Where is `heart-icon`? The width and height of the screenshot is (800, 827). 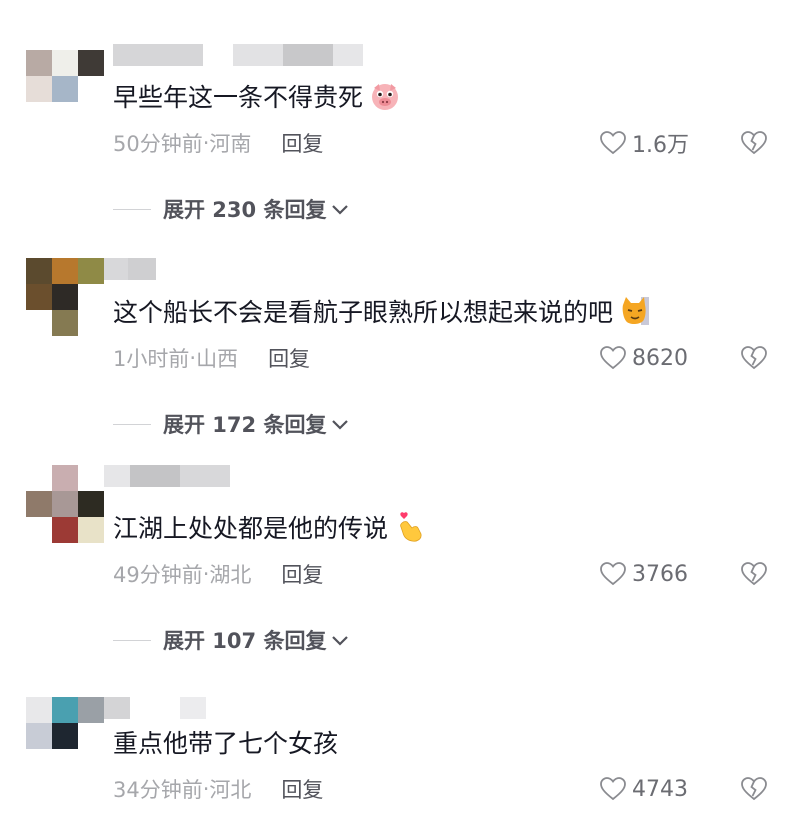 heart-icon is located at coordinates (613, 789).